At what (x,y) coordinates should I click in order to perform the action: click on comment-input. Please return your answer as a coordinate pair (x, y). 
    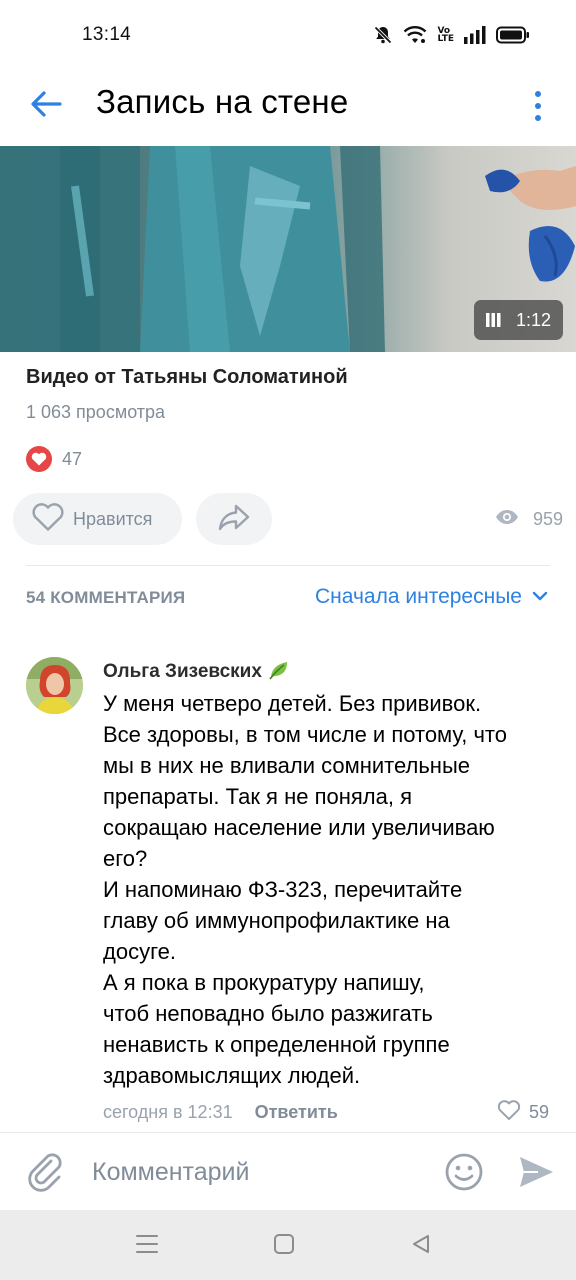
    Looking at the image, I should click on (257, 1172).